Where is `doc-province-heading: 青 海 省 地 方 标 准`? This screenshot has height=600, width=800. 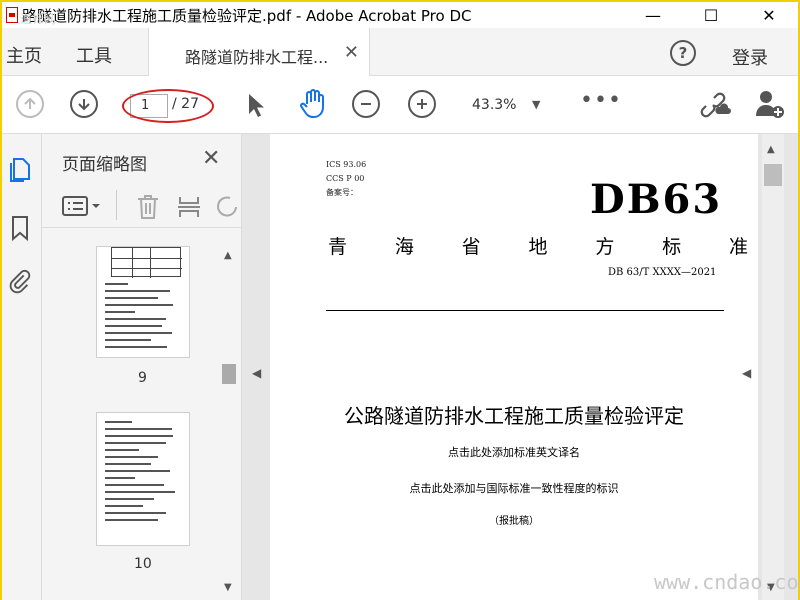 doc-province-heading: 青 海 省 地 方 标 准 is located at coordinates (538, 245).